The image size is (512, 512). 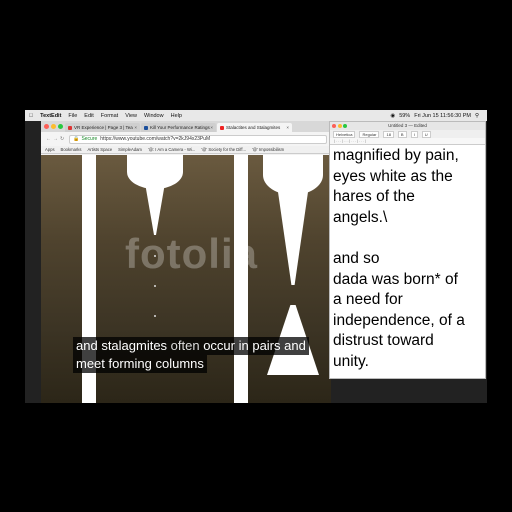 I want to click on tab-stalactites: Stalactites and Stalagmites ×, so click(x=254, y=127).